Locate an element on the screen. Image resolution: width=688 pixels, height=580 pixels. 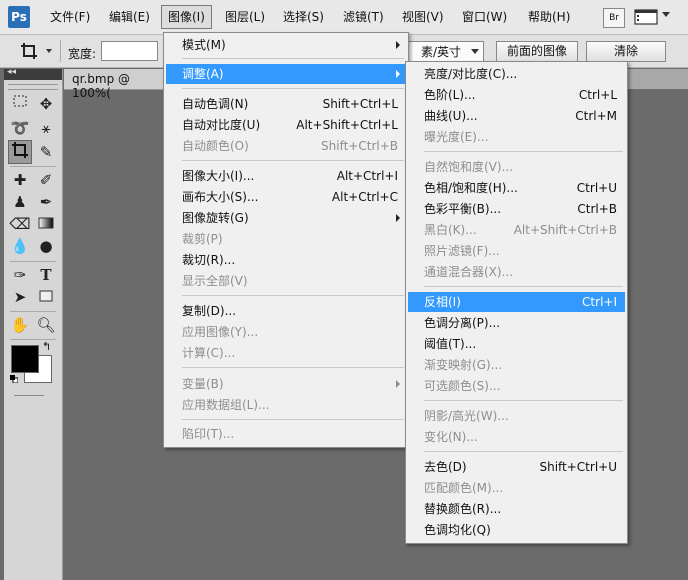
eyedropper-icon: ✎ is located at coordinates (46, 152).